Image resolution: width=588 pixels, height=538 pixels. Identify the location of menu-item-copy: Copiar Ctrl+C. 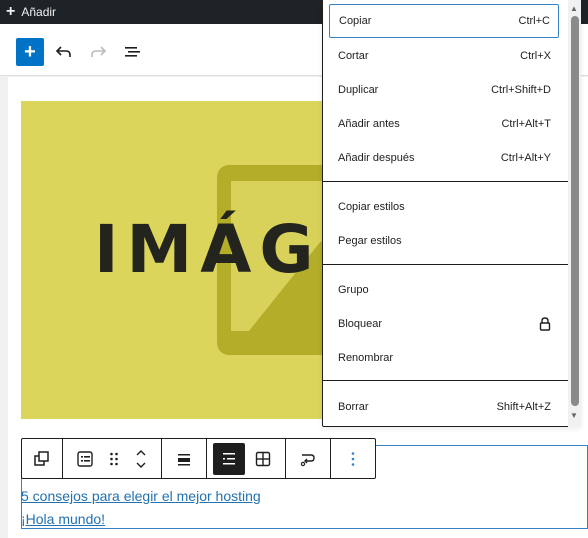
(444, 21).